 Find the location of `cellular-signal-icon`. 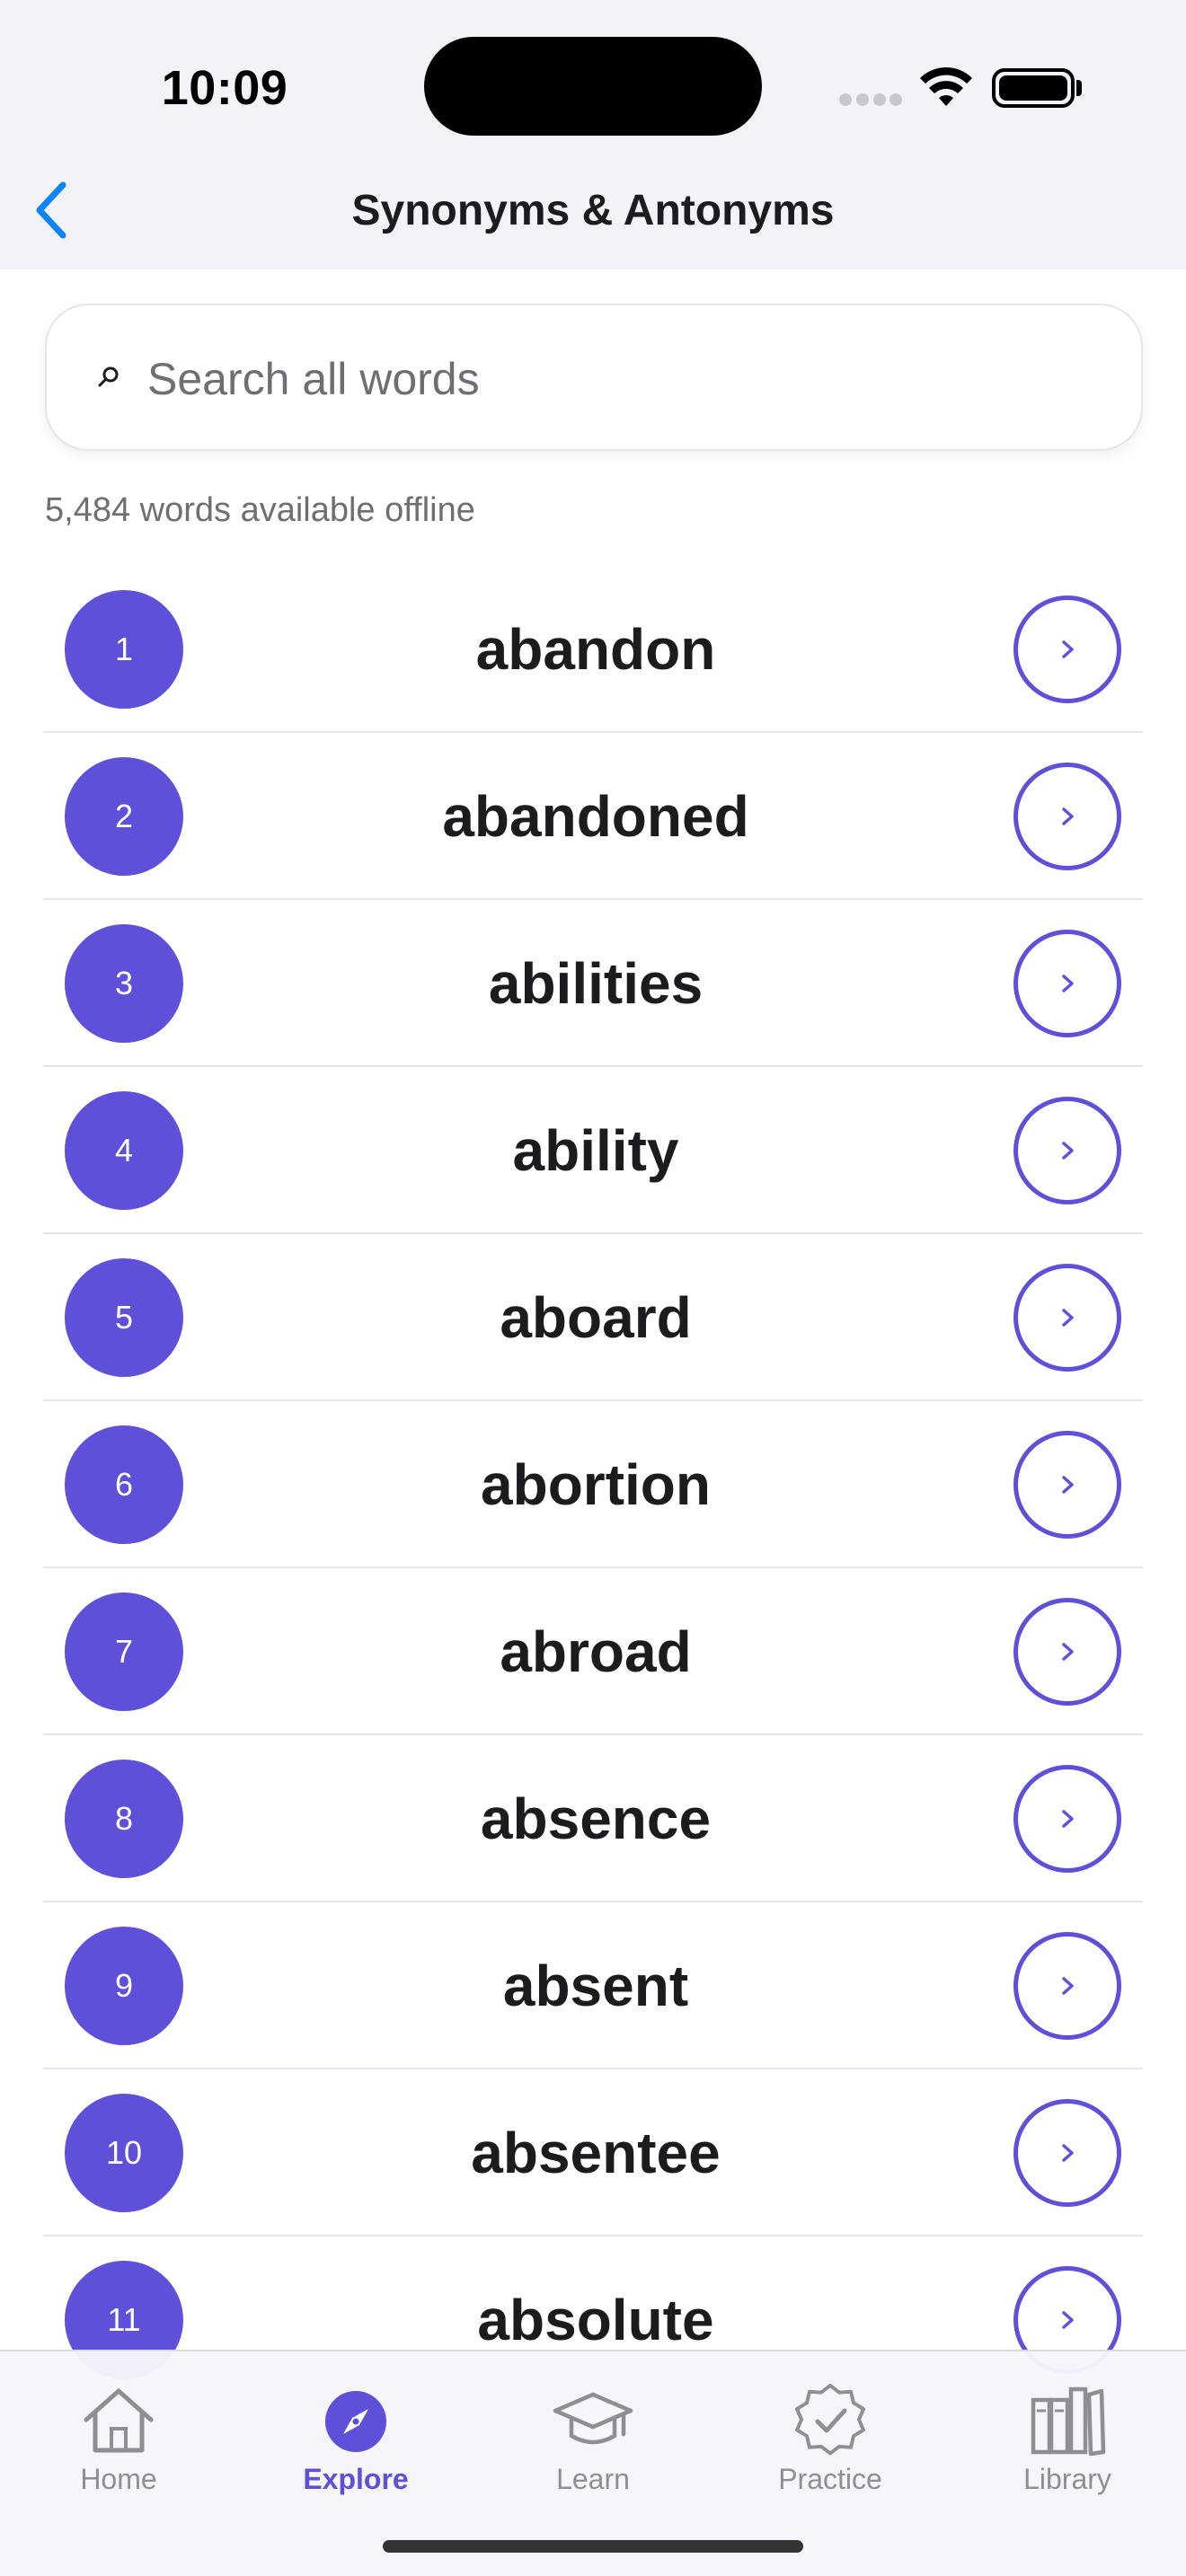

cellular-signal-icon is located at coordinates (870, 99).